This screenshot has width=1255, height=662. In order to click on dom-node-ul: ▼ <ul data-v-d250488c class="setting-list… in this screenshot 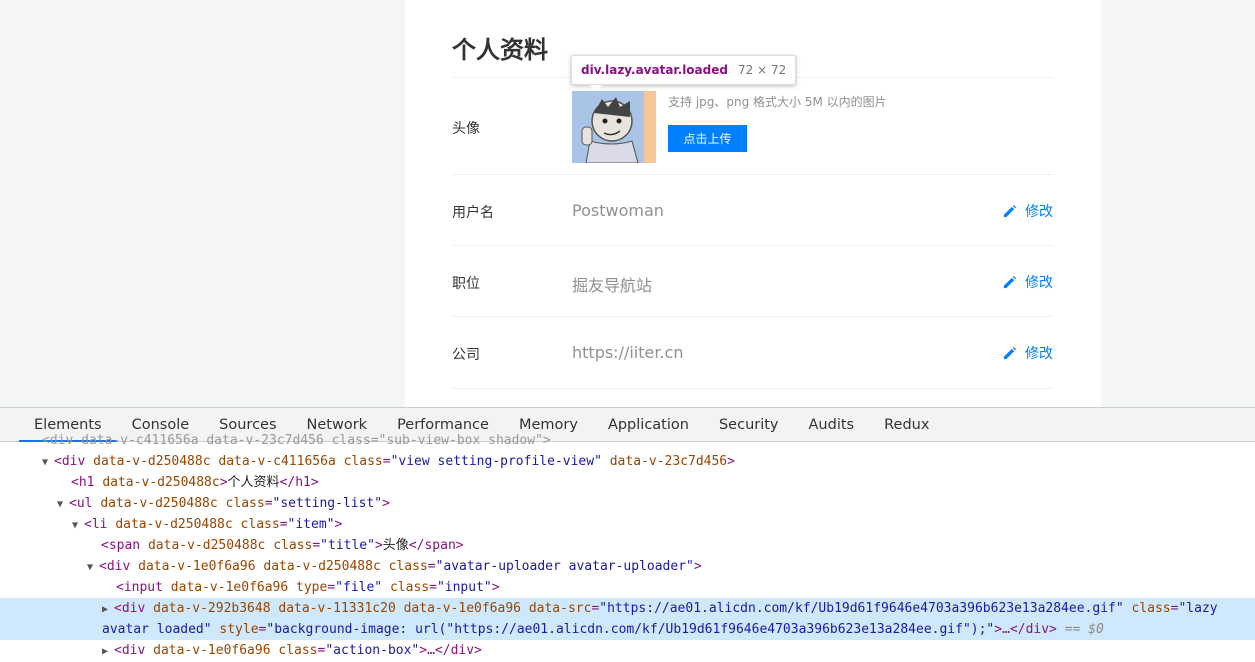, I will do `click(223, 504)`.